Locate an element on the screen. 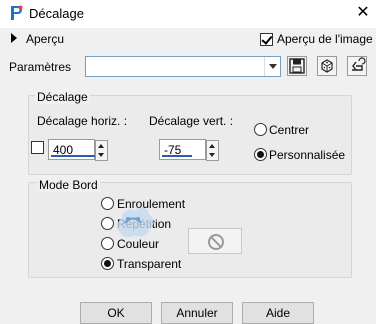 This screenshot has width=376, height=324. link-offsets-checkbox is located at coordinates (37, 147).